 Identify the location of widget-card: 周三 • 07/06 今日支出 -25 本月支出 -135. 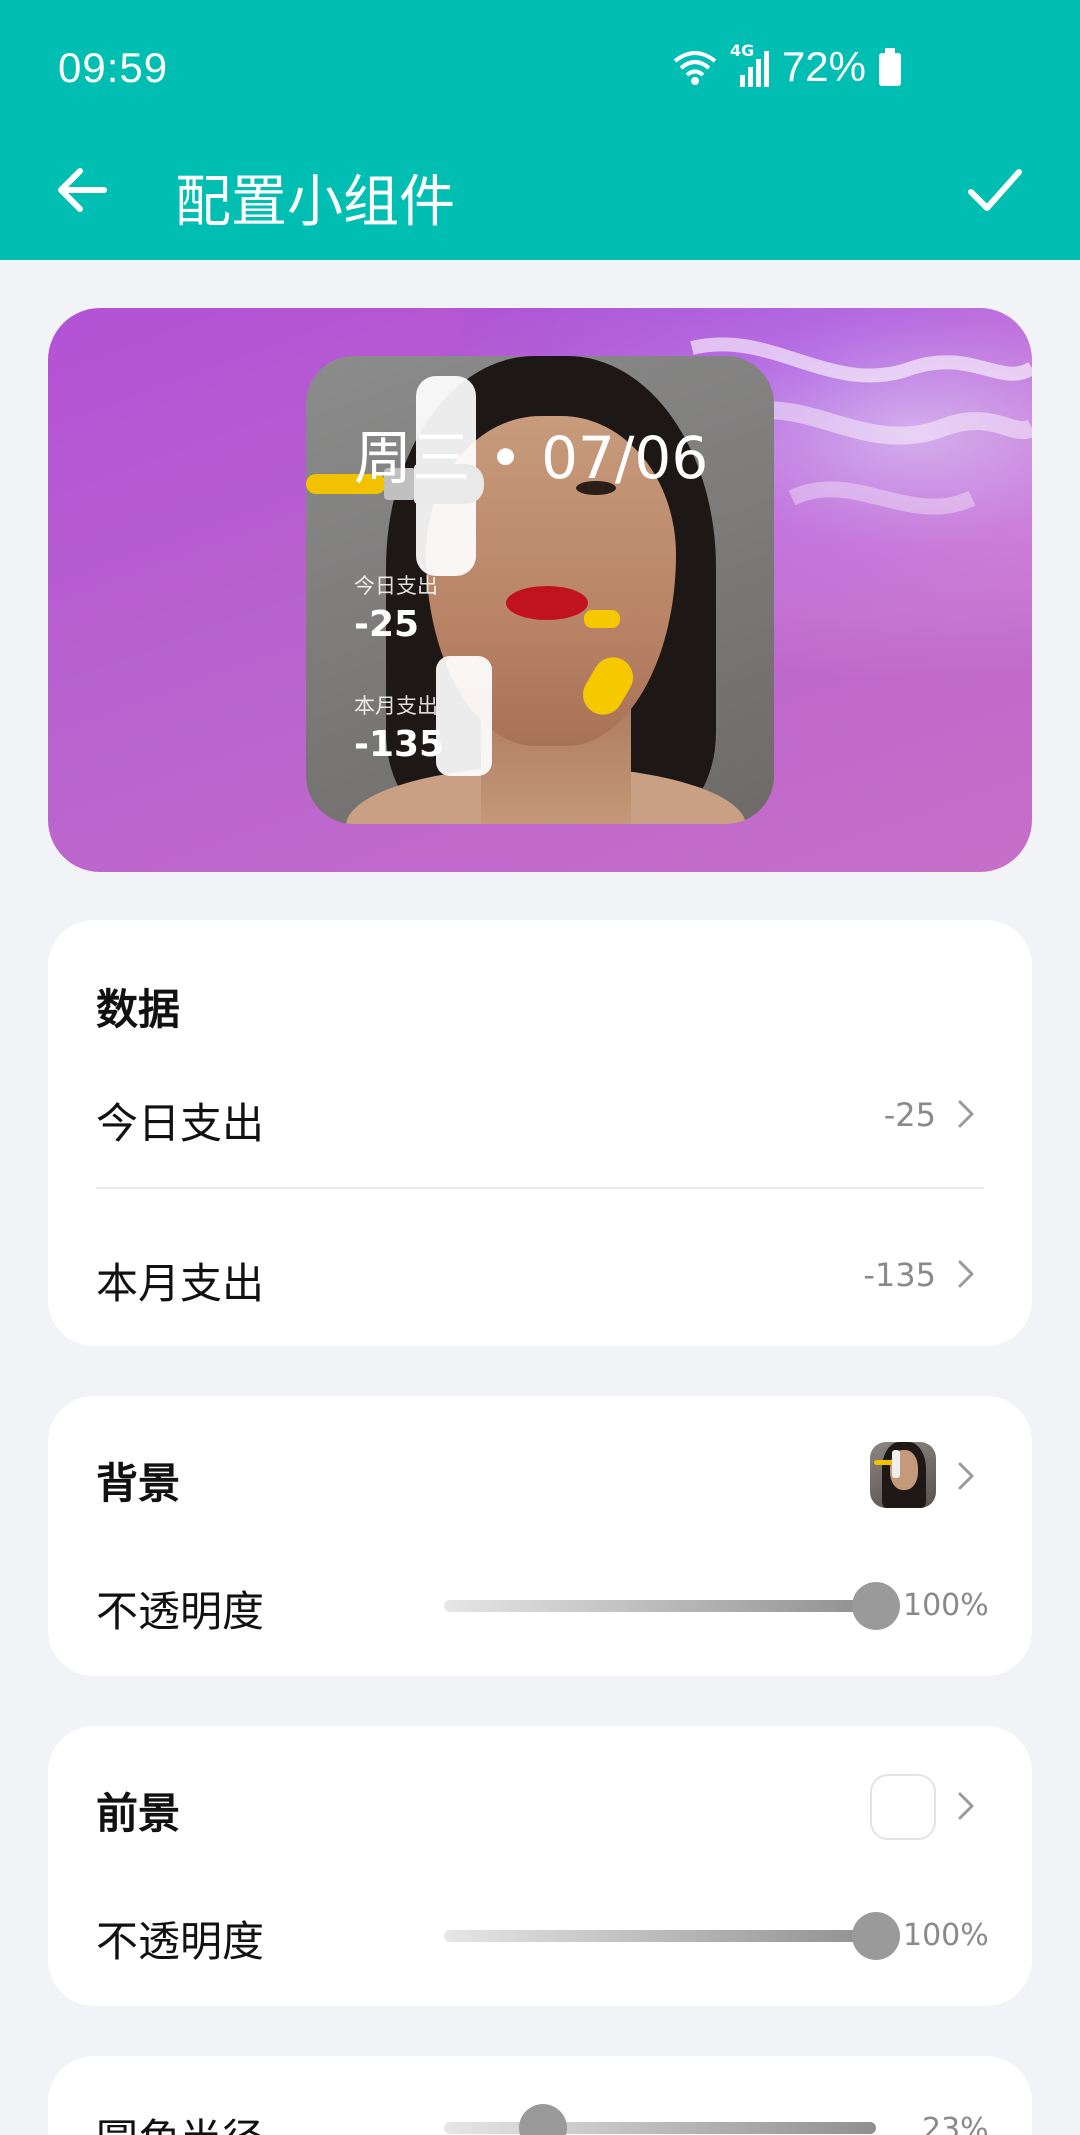
(540, 590).